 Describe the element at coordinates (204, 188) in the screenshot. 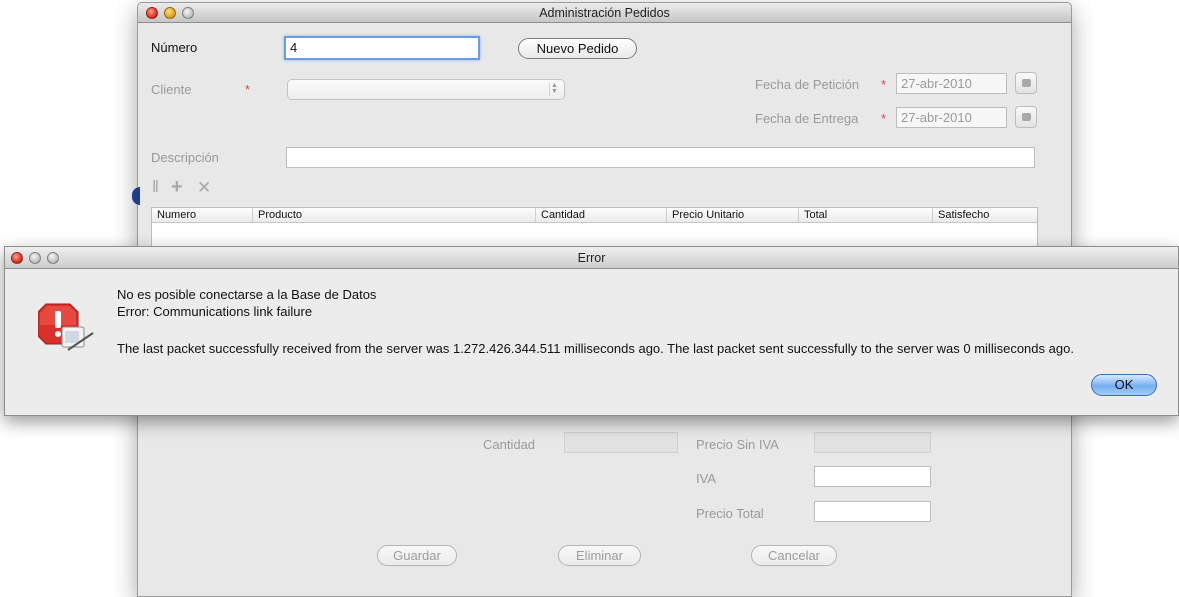

I see `remove-row-icon: ✕` at that location.